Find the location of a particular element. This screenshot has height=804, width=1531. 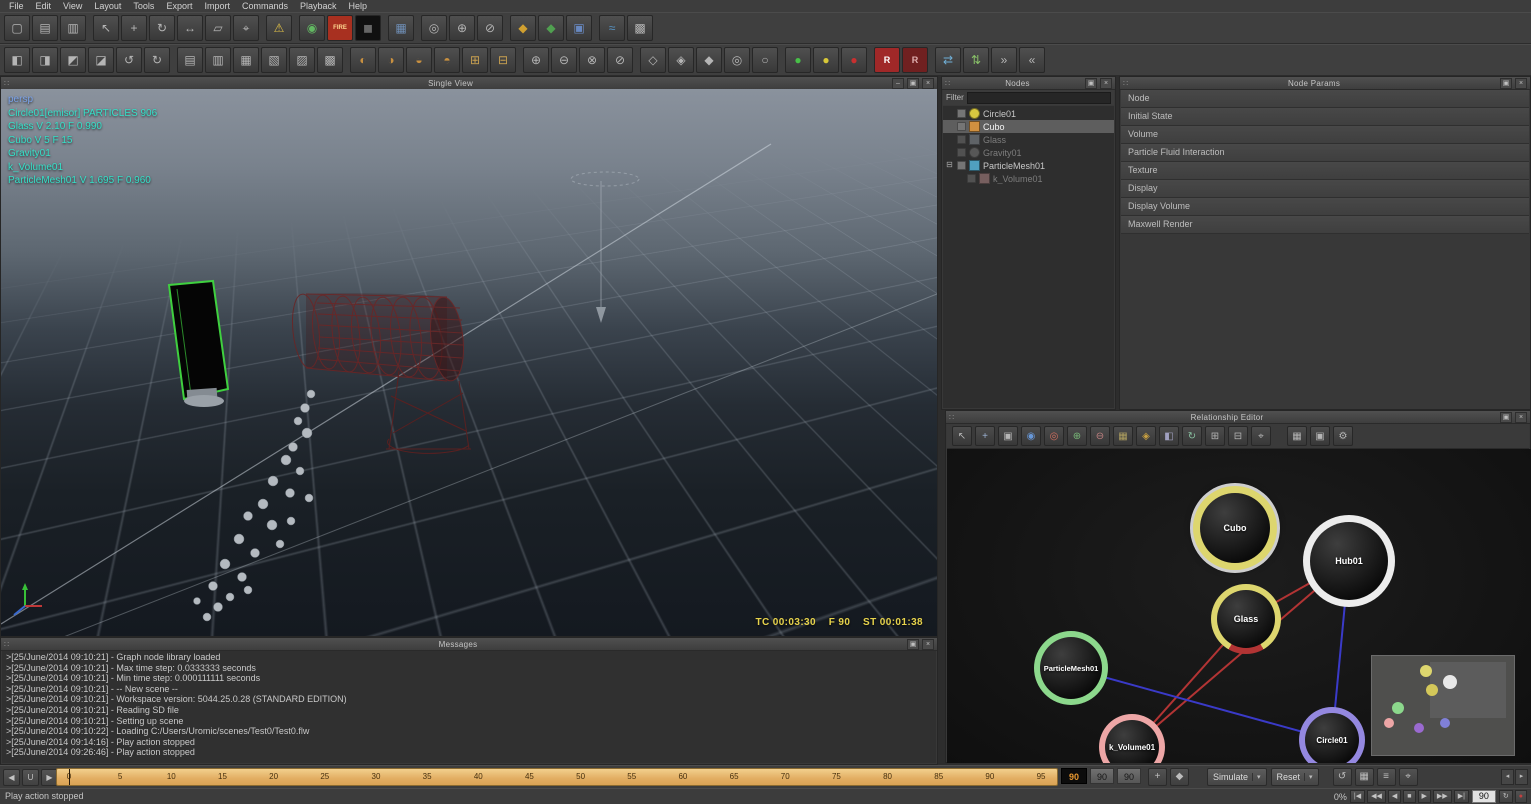

fire-preview-icon: FIRE is located at coordinates (340, 28).